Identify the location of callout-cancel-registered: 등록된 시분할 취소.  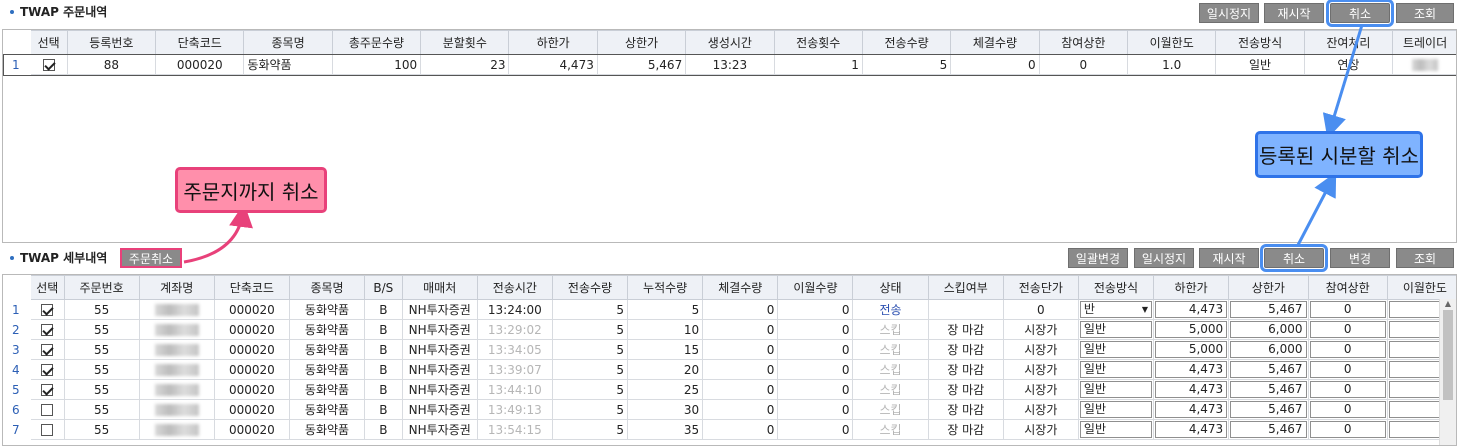
(1339, 154).